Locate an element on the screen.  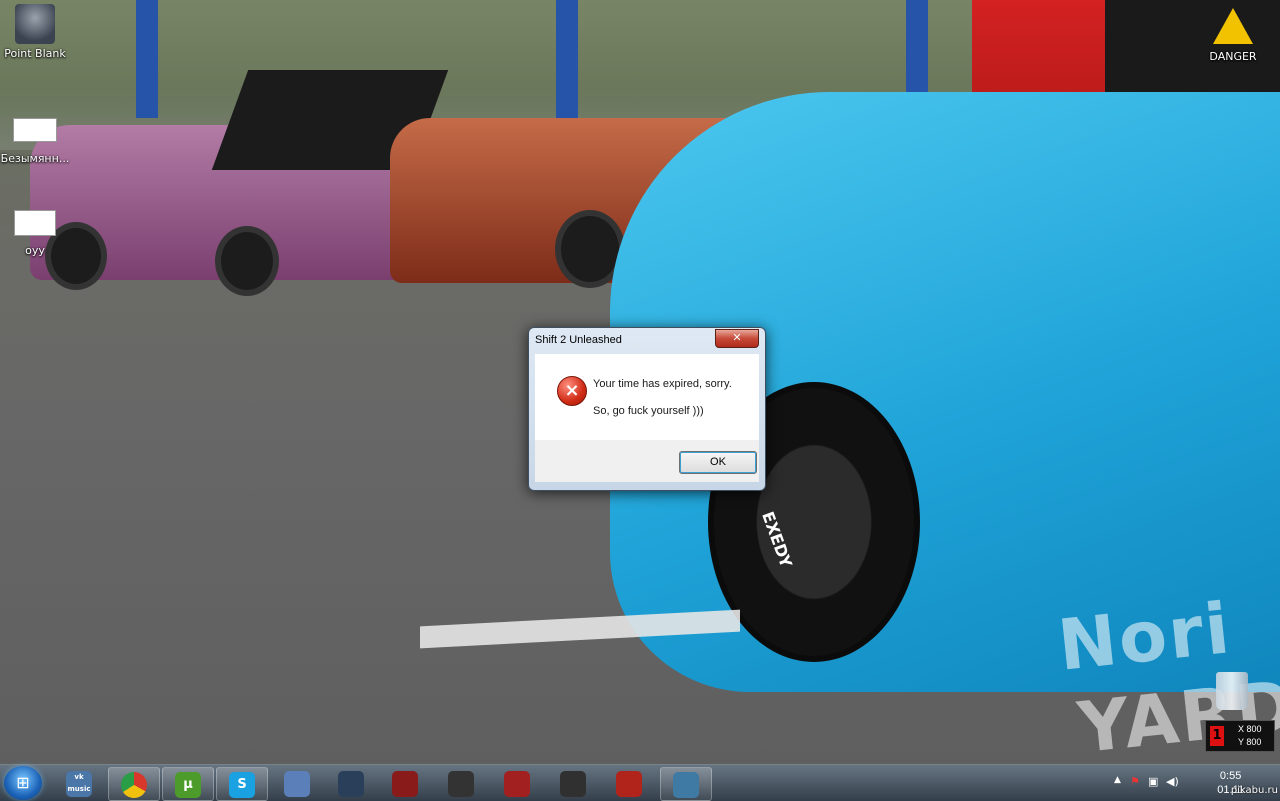
dota2-icon is located at coordinates (629, 783).